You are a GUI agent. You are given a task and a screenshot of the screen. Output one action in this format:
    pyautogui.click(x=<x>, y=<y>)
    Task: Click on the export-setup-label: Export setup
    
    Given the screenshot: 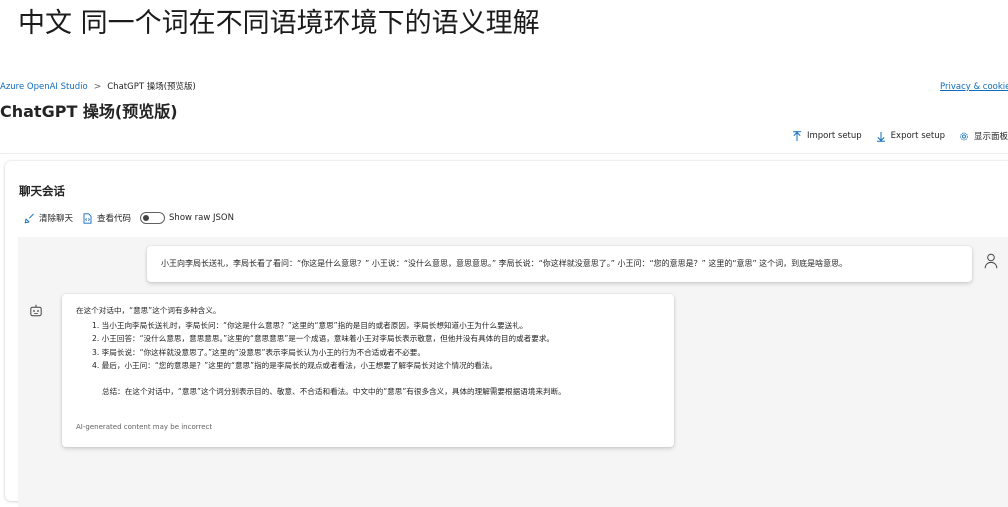 What is the action you would take?
    pyautogui.click(x=917, y=136)
    